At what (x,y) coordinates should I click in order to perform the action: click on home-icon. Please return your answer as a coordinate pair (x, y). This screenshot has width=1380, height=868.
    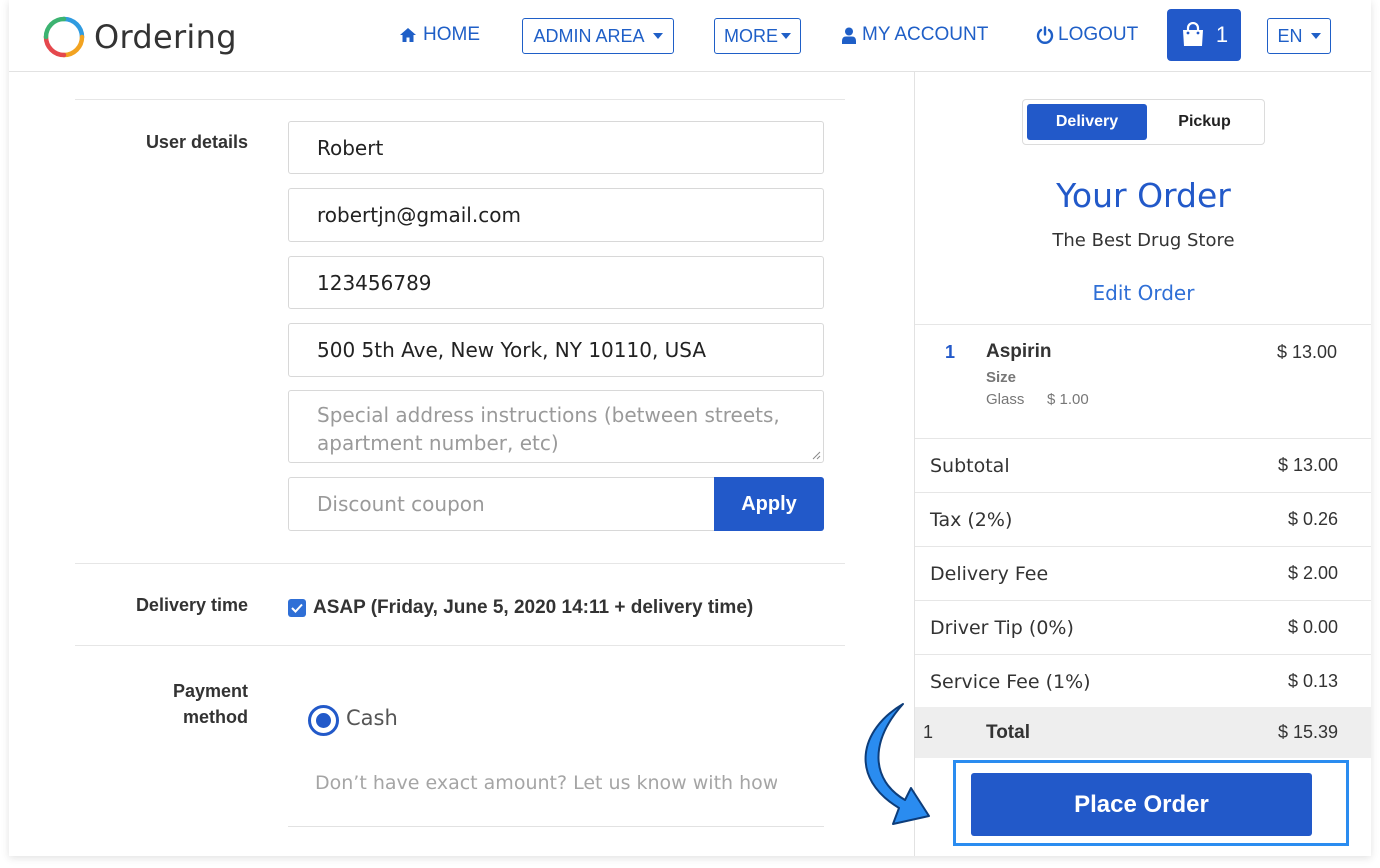
    Looking at the image, I should click on (408, 35).